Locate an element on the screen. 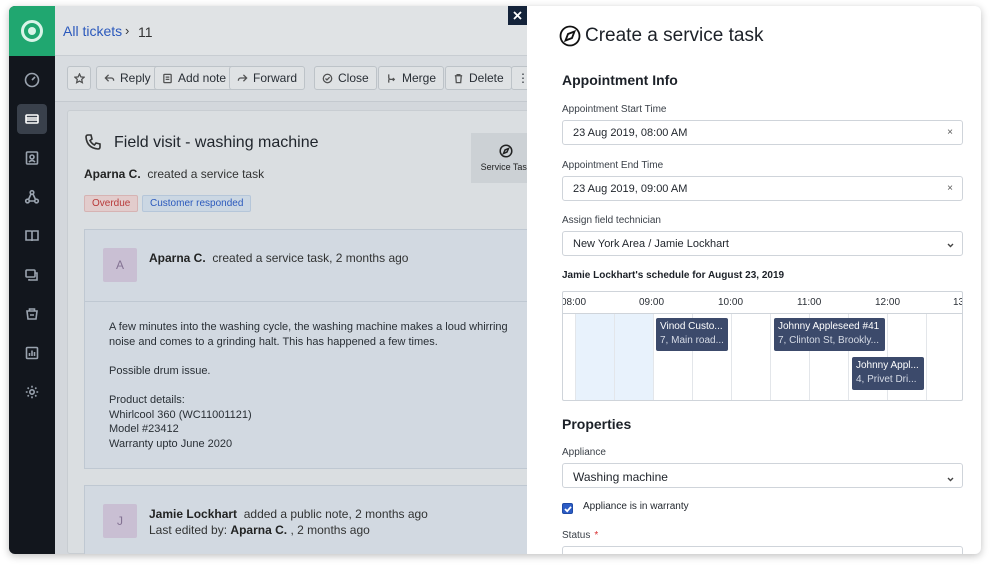  technician-value: New York Area / Jamie Lockhart is located at coordinates (651, 244).